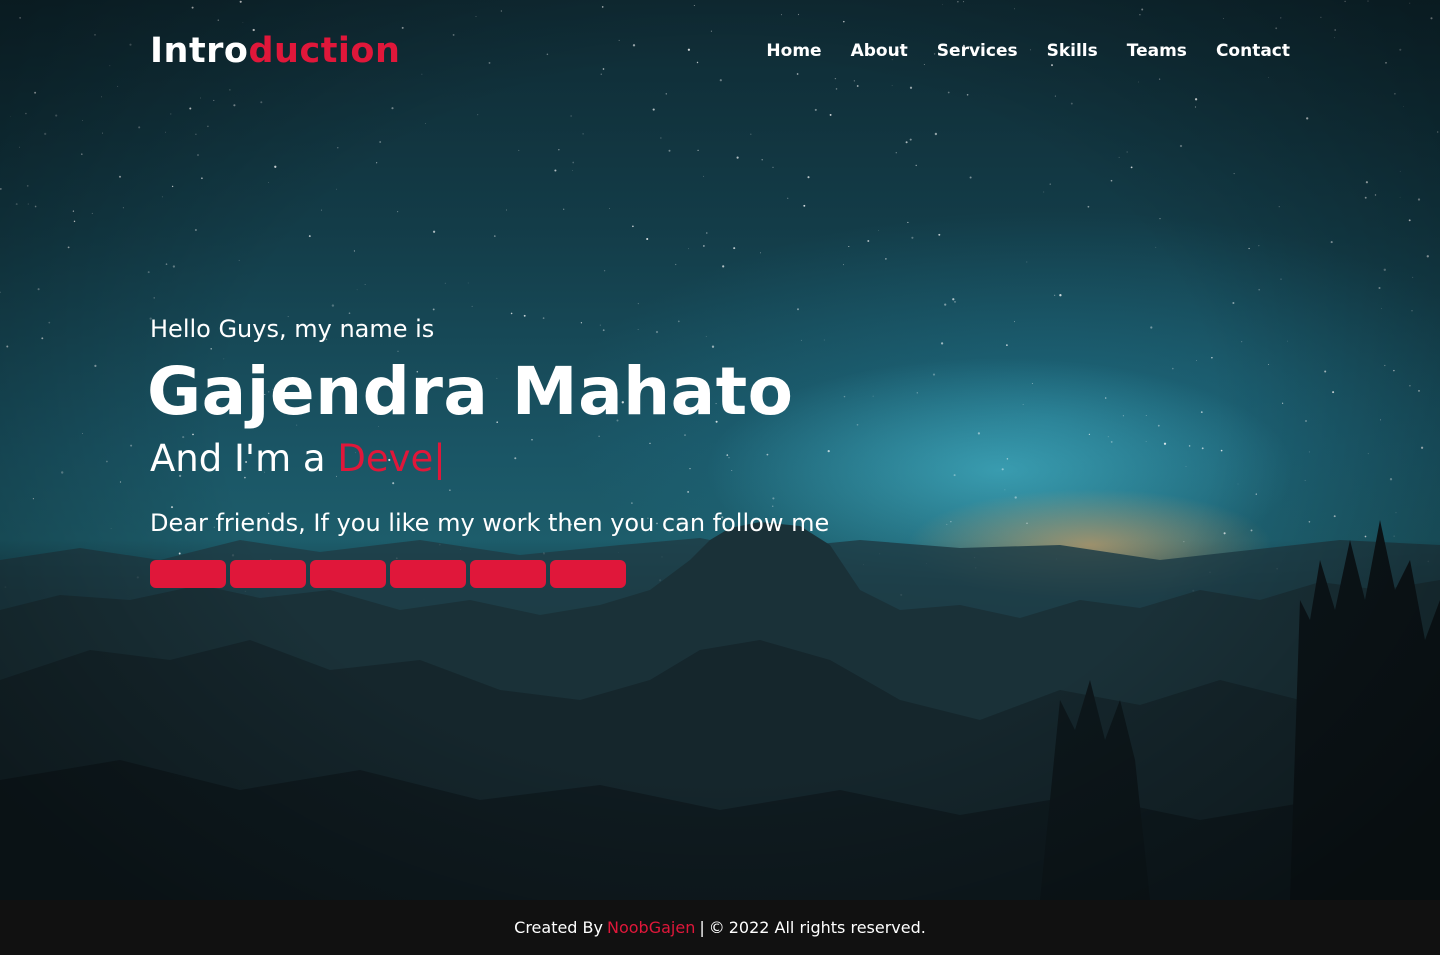  What do you see at coordinates (470, 391) in the screenshot?
I see `hero-name: Gajendra Mahato` at bounding box center [470, 391].